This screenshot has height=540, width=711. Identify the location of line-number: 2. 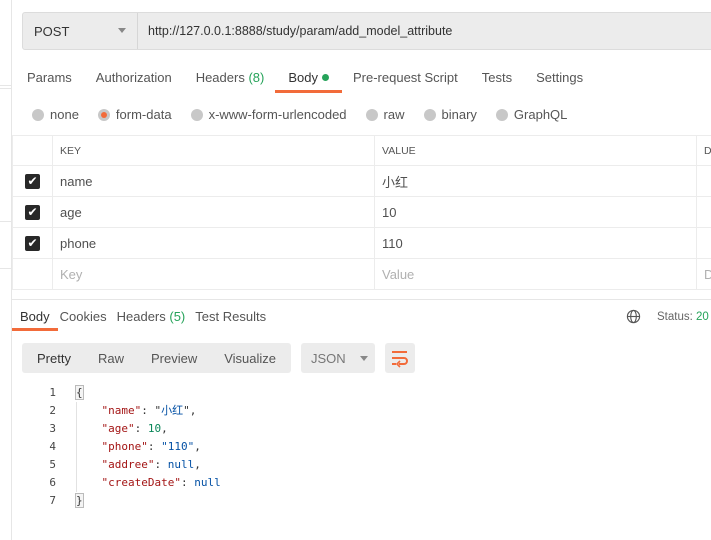
(52, 410).